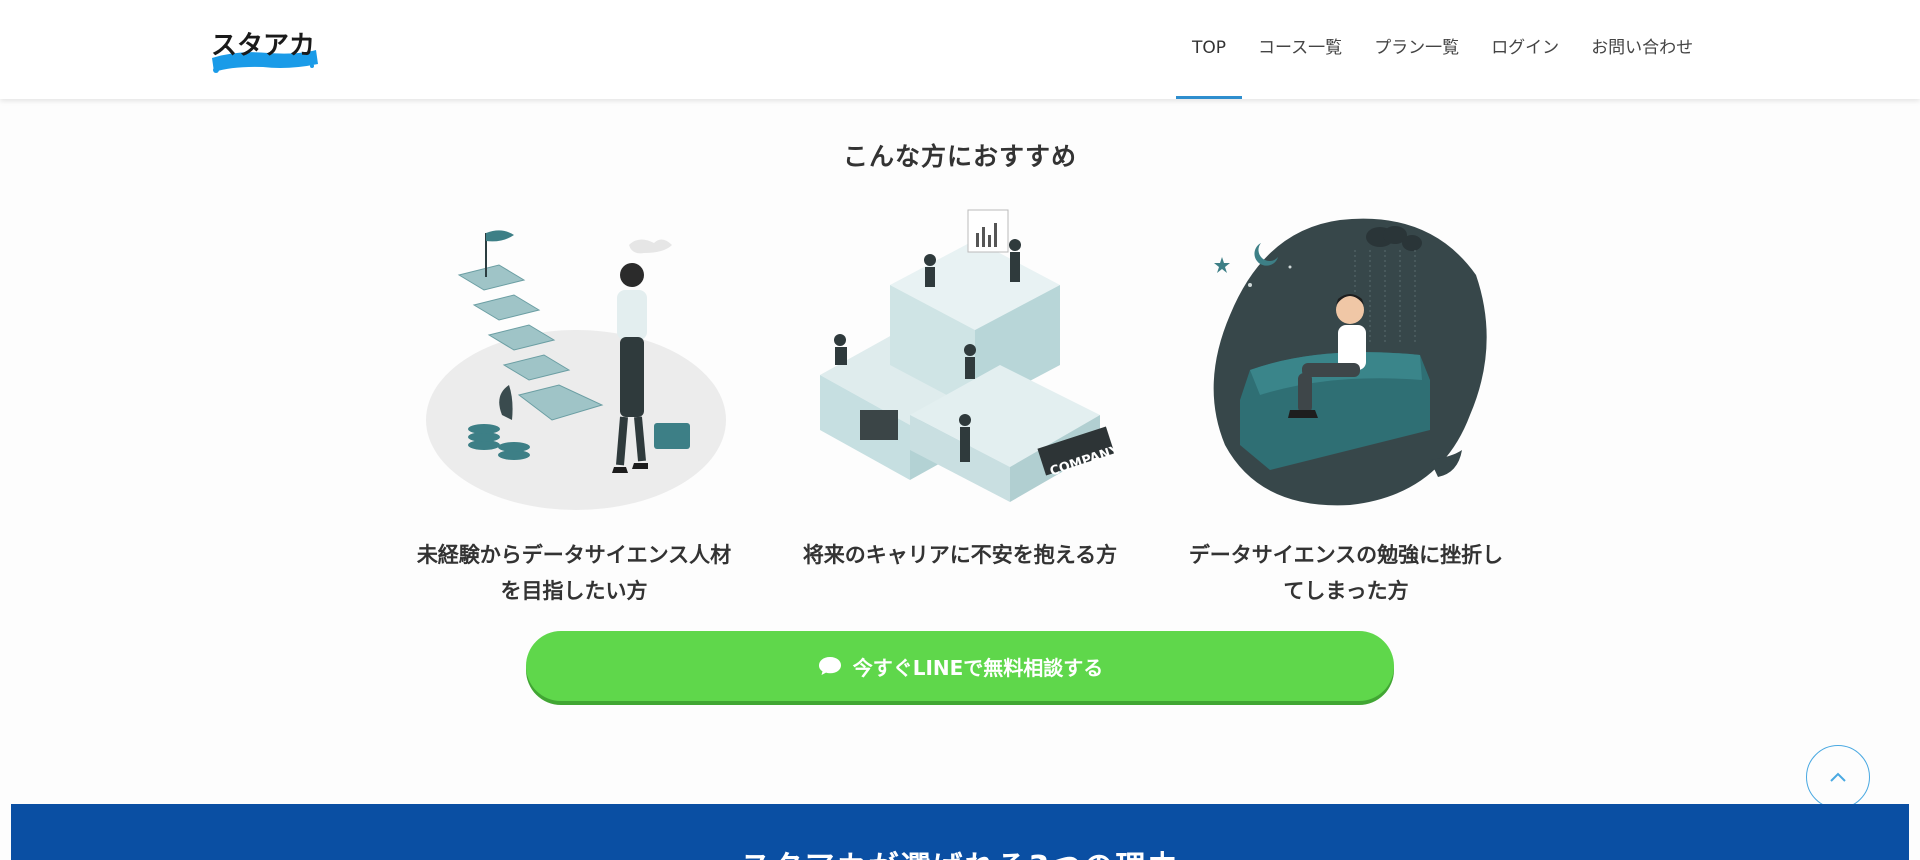 This screenshot has width=1920, height=860. I want to click on main-nav: TOP コース一覧 プラン一覧 ログイン お問い合わせ, so click(1442, 49).